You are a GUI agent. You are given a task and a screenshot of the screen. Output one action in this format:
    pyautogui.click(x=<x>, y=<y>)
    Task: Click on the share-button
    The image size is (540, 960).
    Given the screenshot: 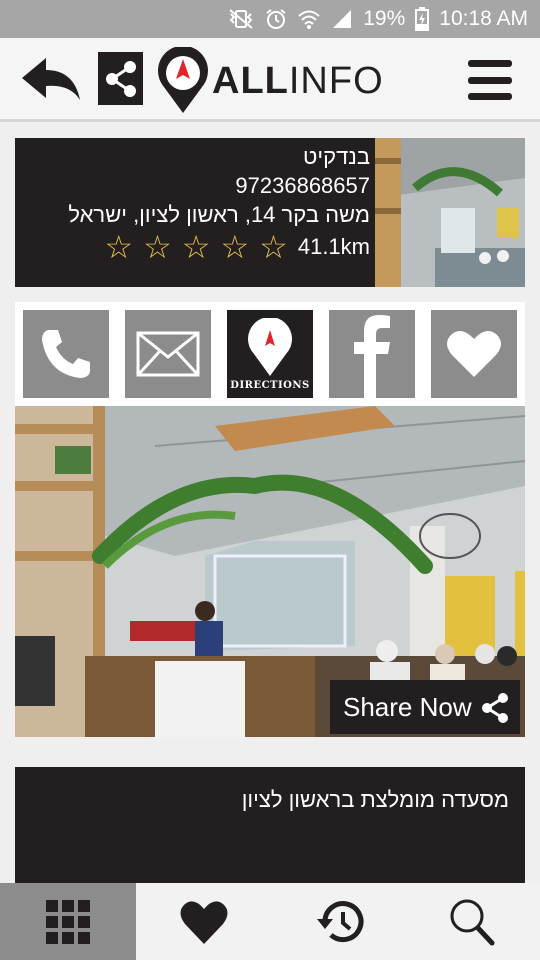 What is the action you would take?
    pyautogui.click(x=120, y=78)
    